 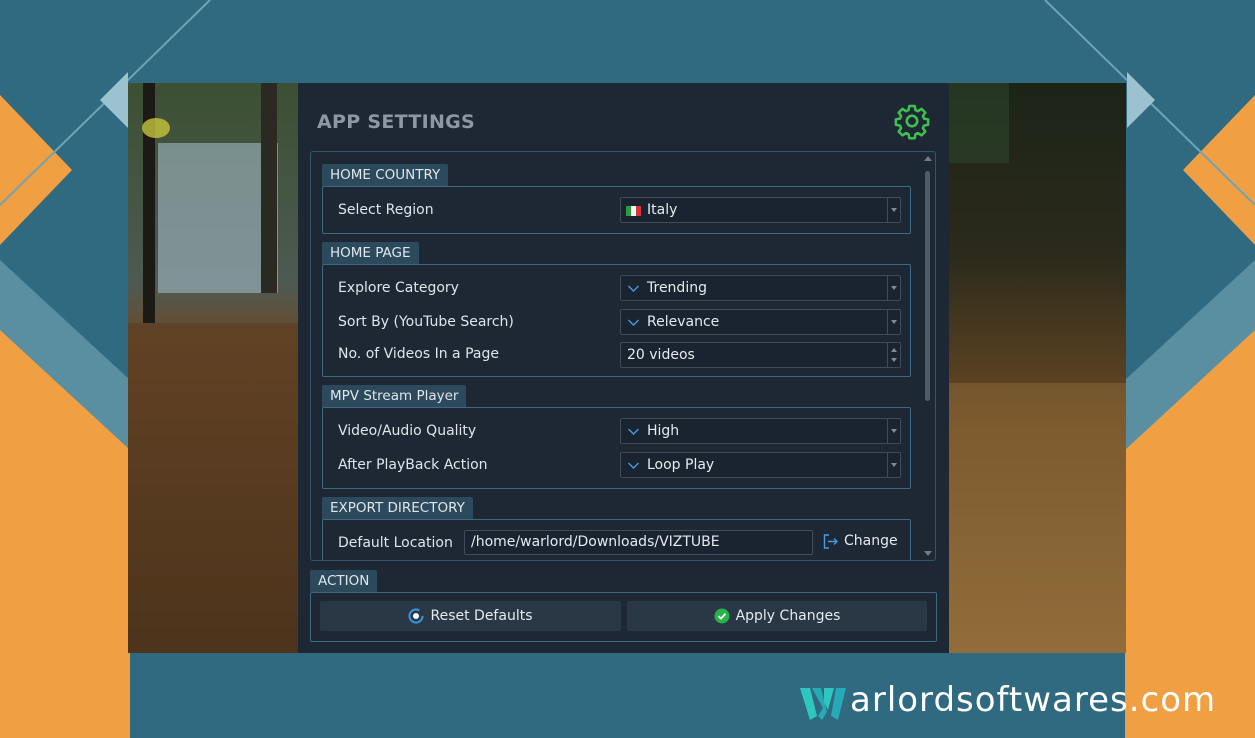 I want to click on apply-changes-button: Apply Changes, so click(x=777, y=616).